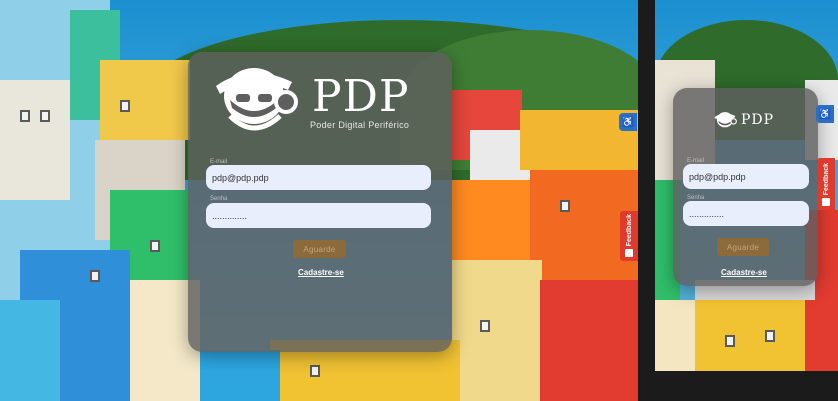  What do you see at coordinates (629, 229) in the screenshot?
I see `feedback-label: Feedback` at bounding box center [629, 229].